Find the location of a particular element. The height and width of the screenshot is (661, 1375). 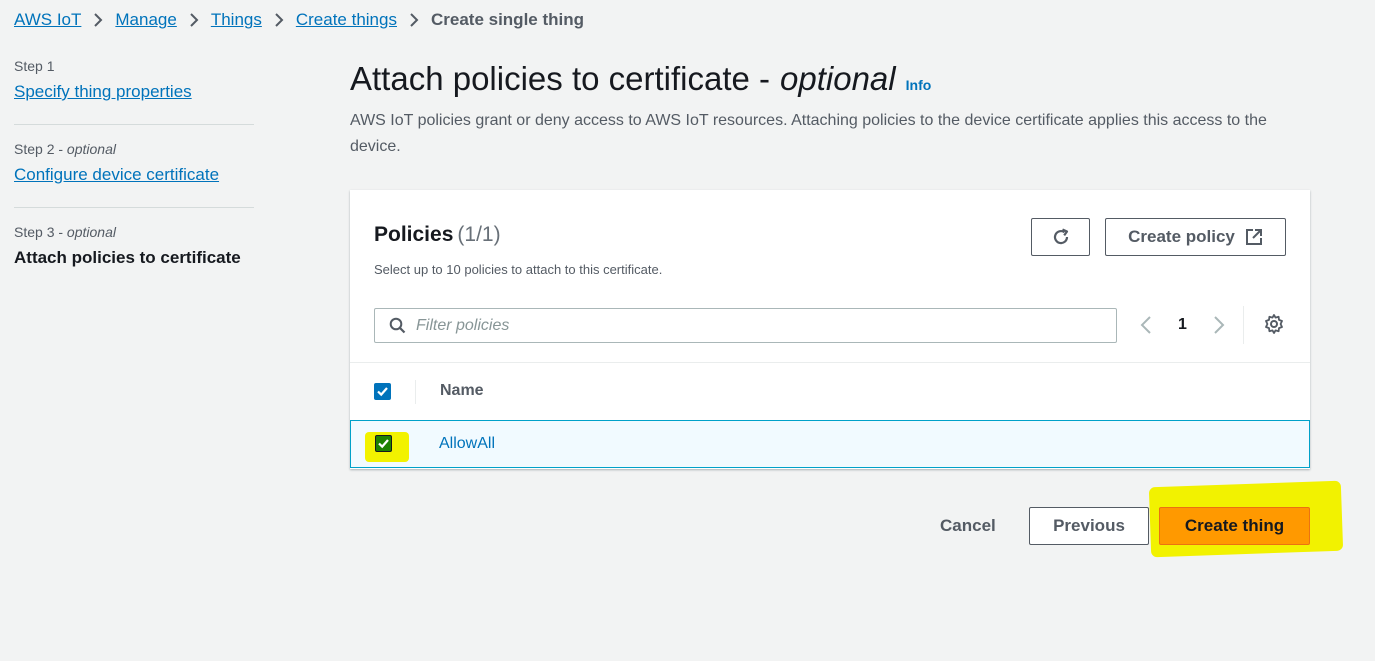

refresh-icon is located at coordinates (1061, 237).